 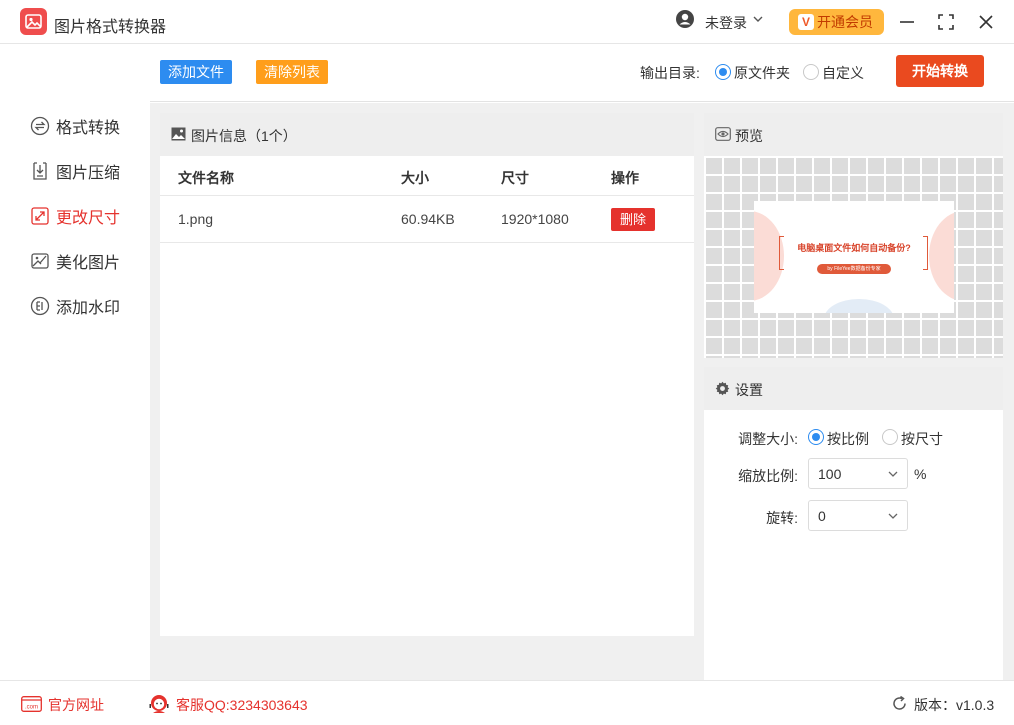 I want to click on rotate-value: 0, so click(x=822, y=516).